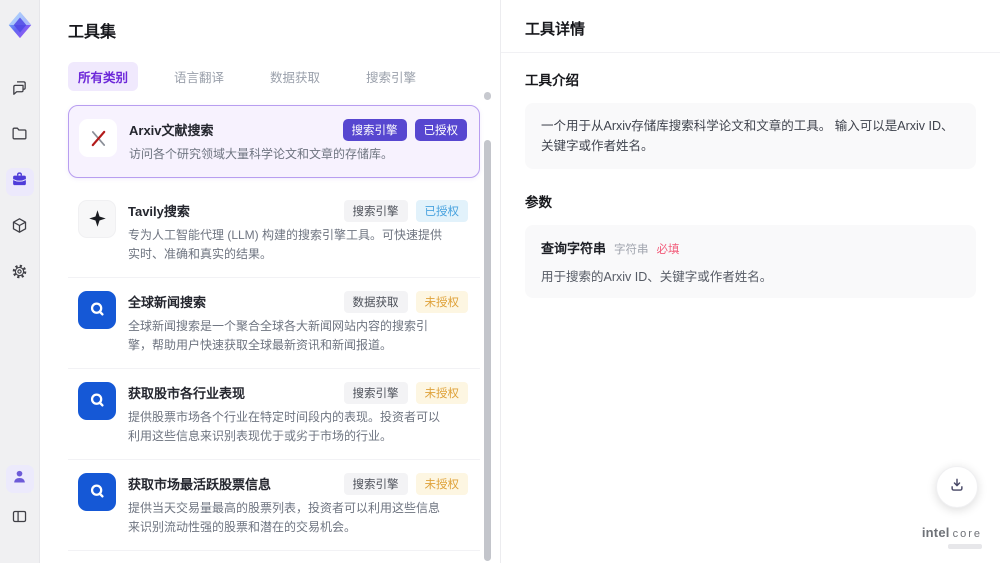 The height and width of the screenshot is (563, 1000). Describe the element at coordinates (631, 250) in the screenshot. I see `param-type: 字符串` at that location.